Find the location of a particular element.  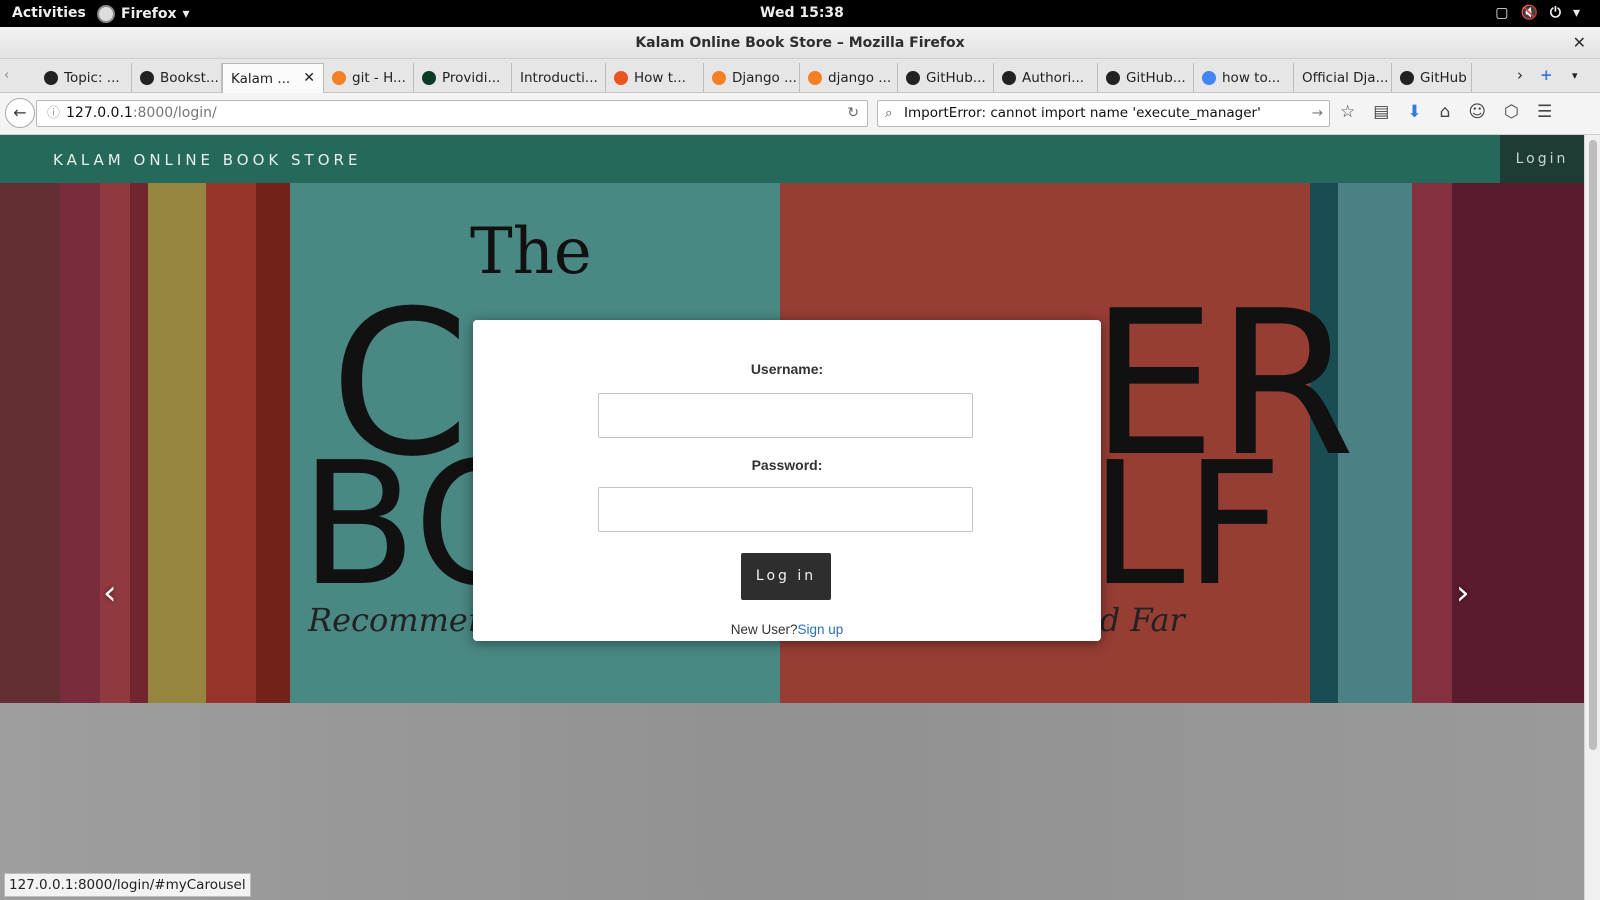

go-arrow-icon: → is located at coordinates (1317, 113).